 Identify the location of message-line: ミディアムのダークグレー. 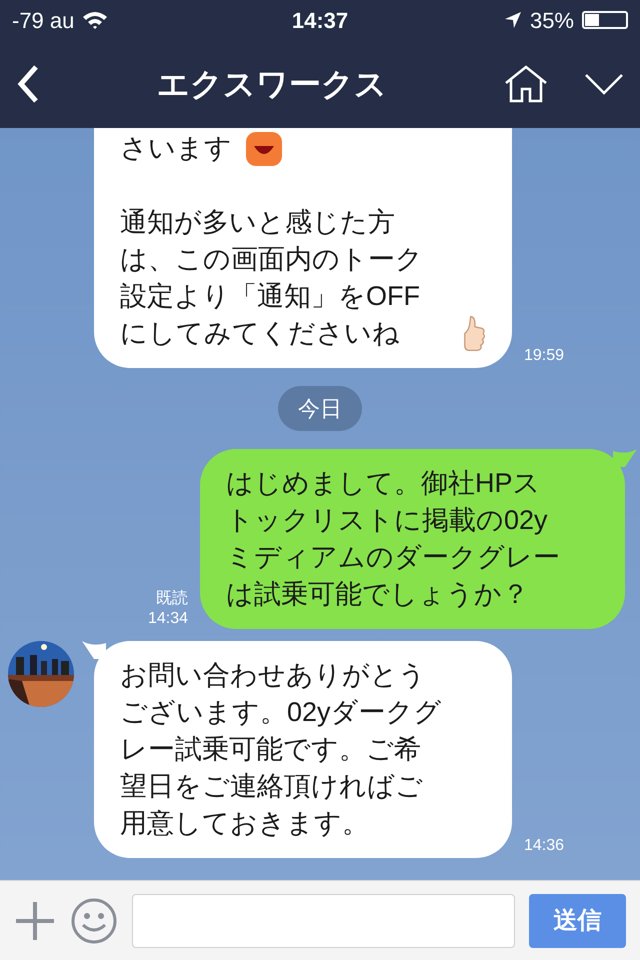
(393, 557).